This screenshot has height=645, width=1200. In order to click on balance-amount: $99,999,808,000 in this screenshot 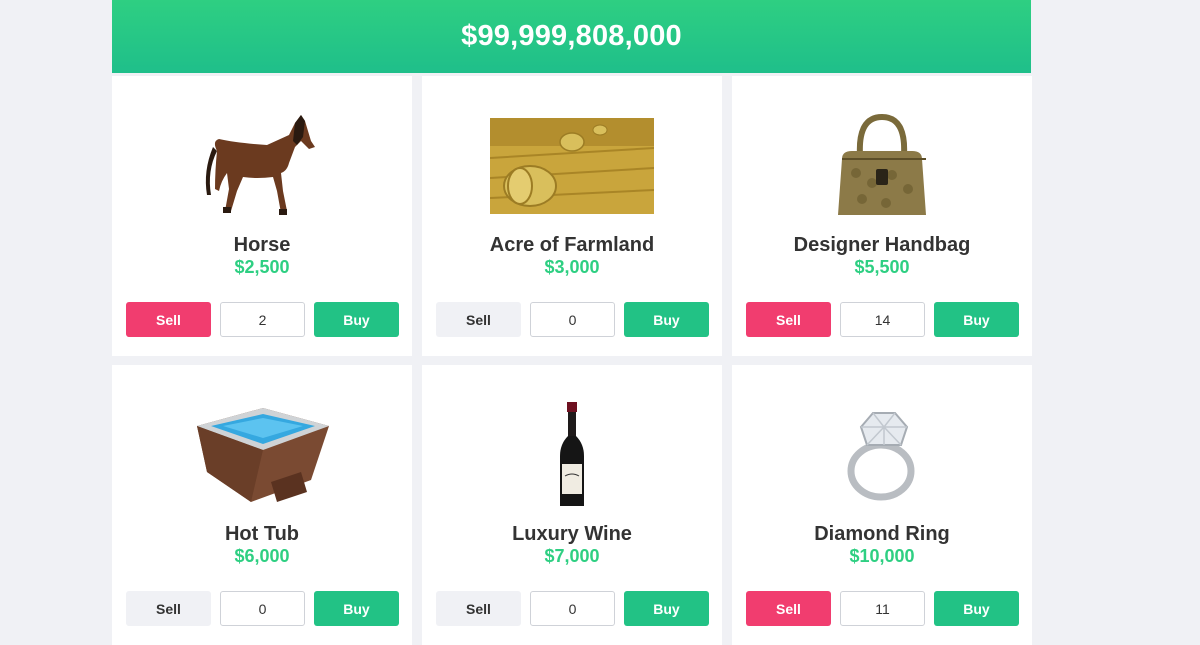, I will do `click(571, 36)`.